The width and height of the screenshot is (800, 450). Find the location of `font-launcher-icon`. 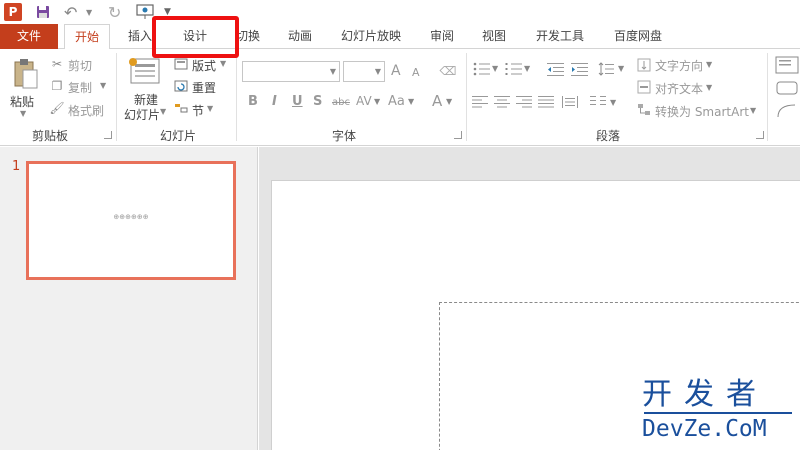

font-launcher-icon is located at coordinates (458, 135).